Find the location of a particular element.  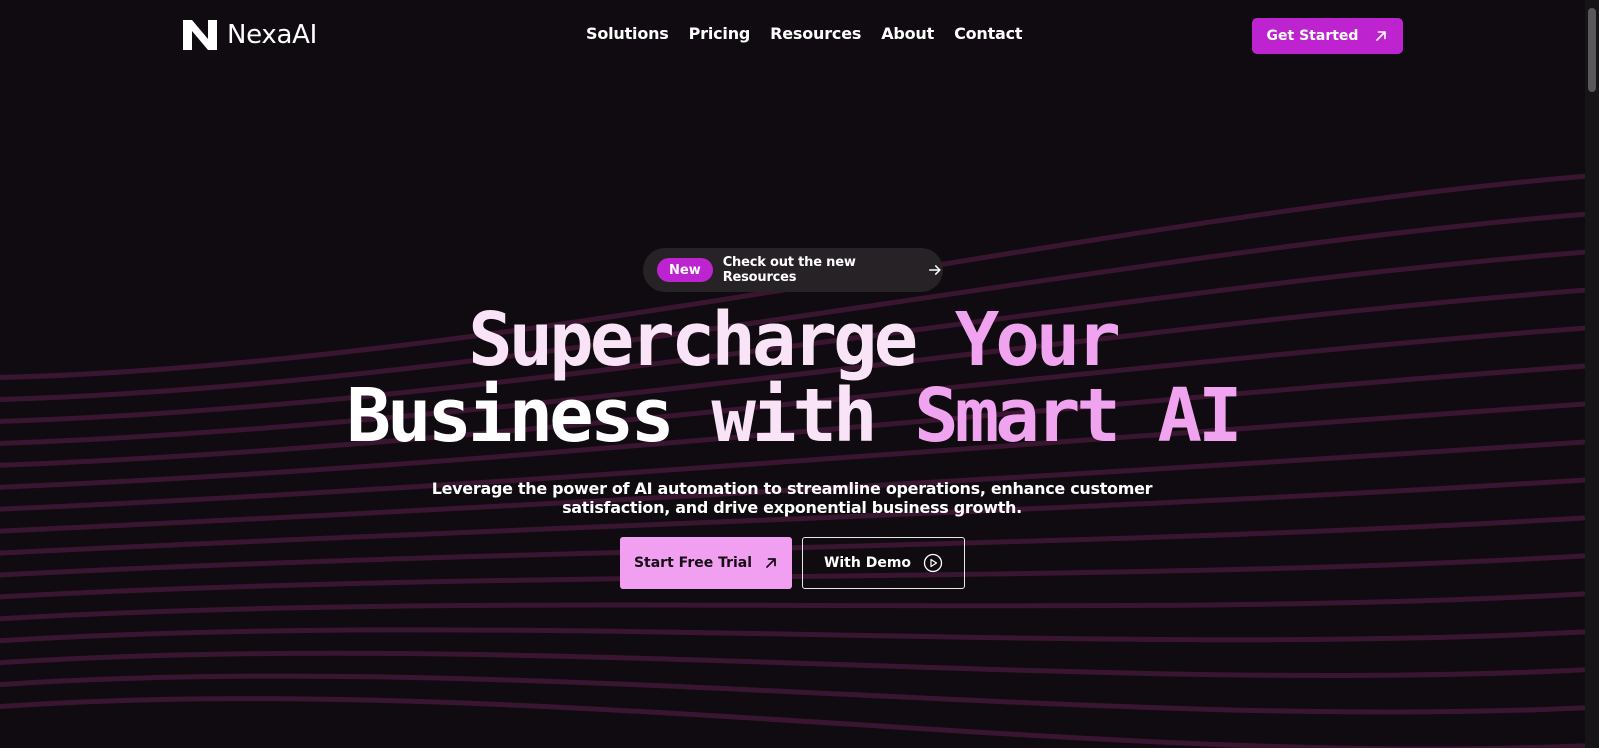

headline-word-your: Your is located at coordinates (1037, 340).